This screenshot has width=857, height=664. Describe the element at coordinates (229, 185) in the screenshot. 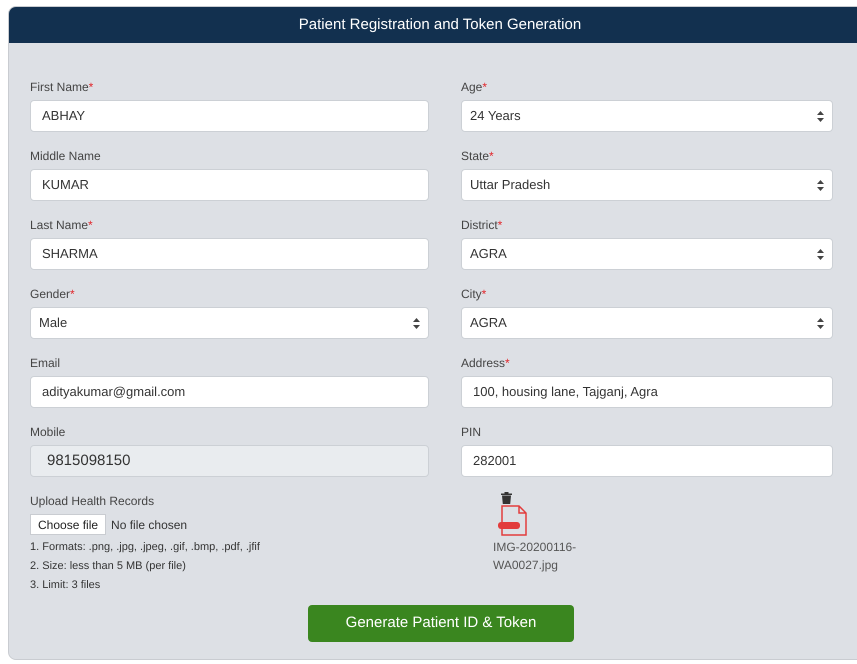

I see `input-field: KUMAR` at that location.